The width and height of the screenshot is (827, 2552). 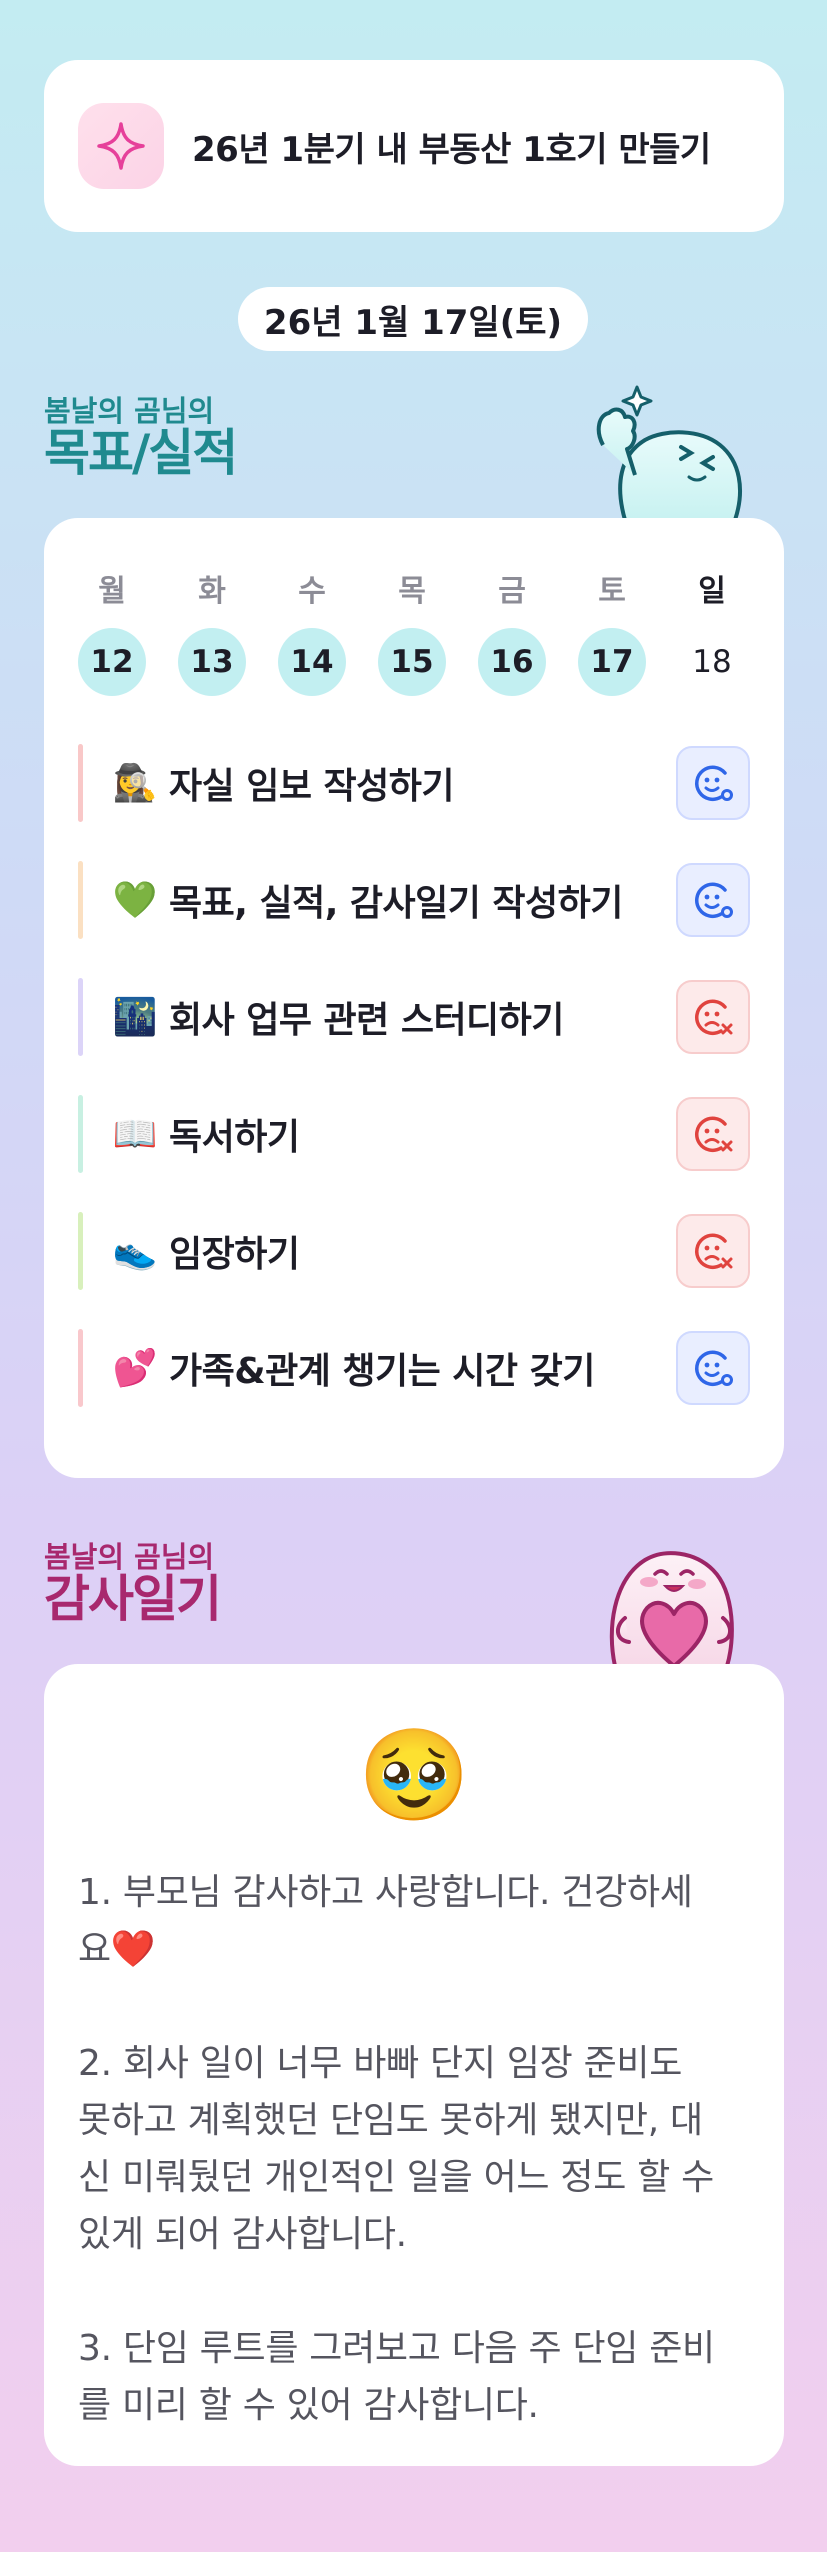 I want to click on task-row: 💚 목표, 실적, 감사일기 작성하기, so click(x=414, y=900).